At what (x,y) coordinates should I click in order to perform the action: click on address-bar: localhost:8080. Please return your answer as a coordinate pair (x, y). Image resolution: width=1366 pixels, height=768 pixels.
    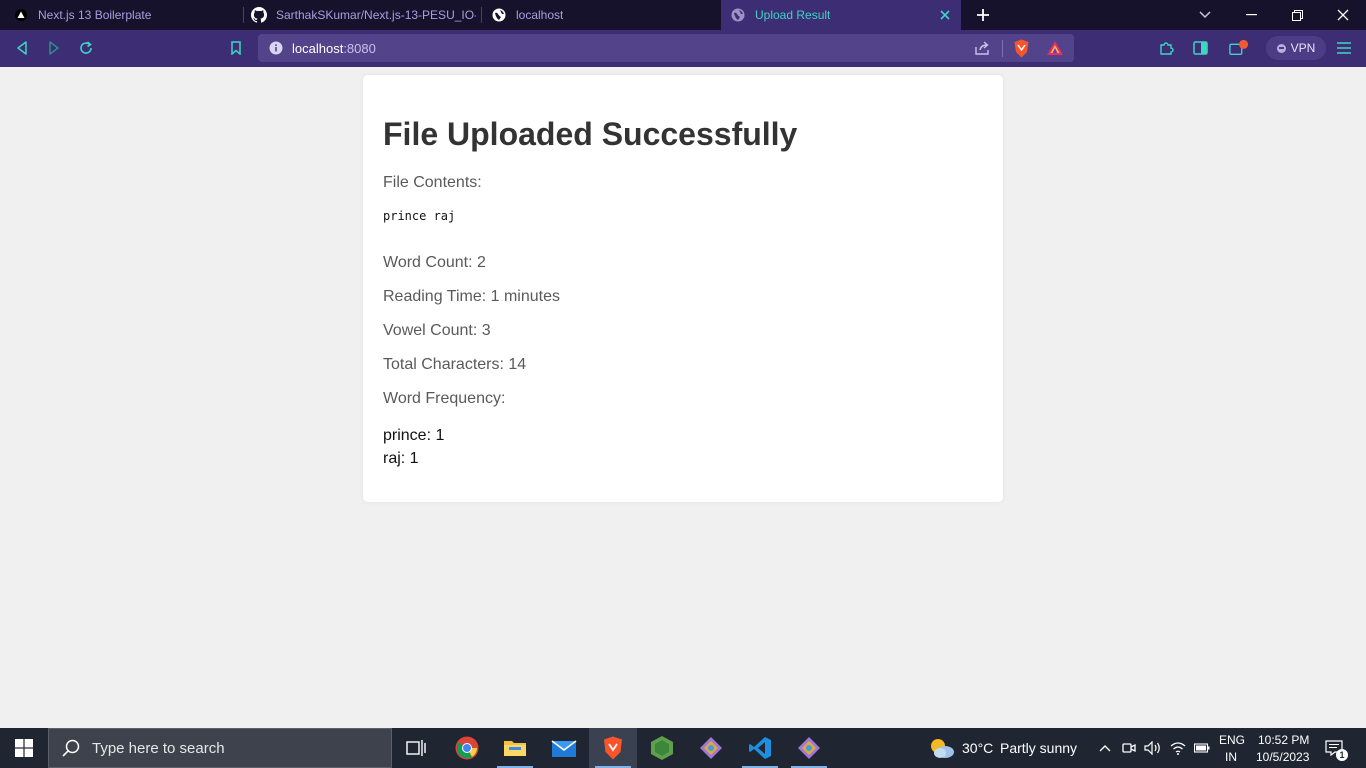
    Looking at the image, I should click on (666, 48).